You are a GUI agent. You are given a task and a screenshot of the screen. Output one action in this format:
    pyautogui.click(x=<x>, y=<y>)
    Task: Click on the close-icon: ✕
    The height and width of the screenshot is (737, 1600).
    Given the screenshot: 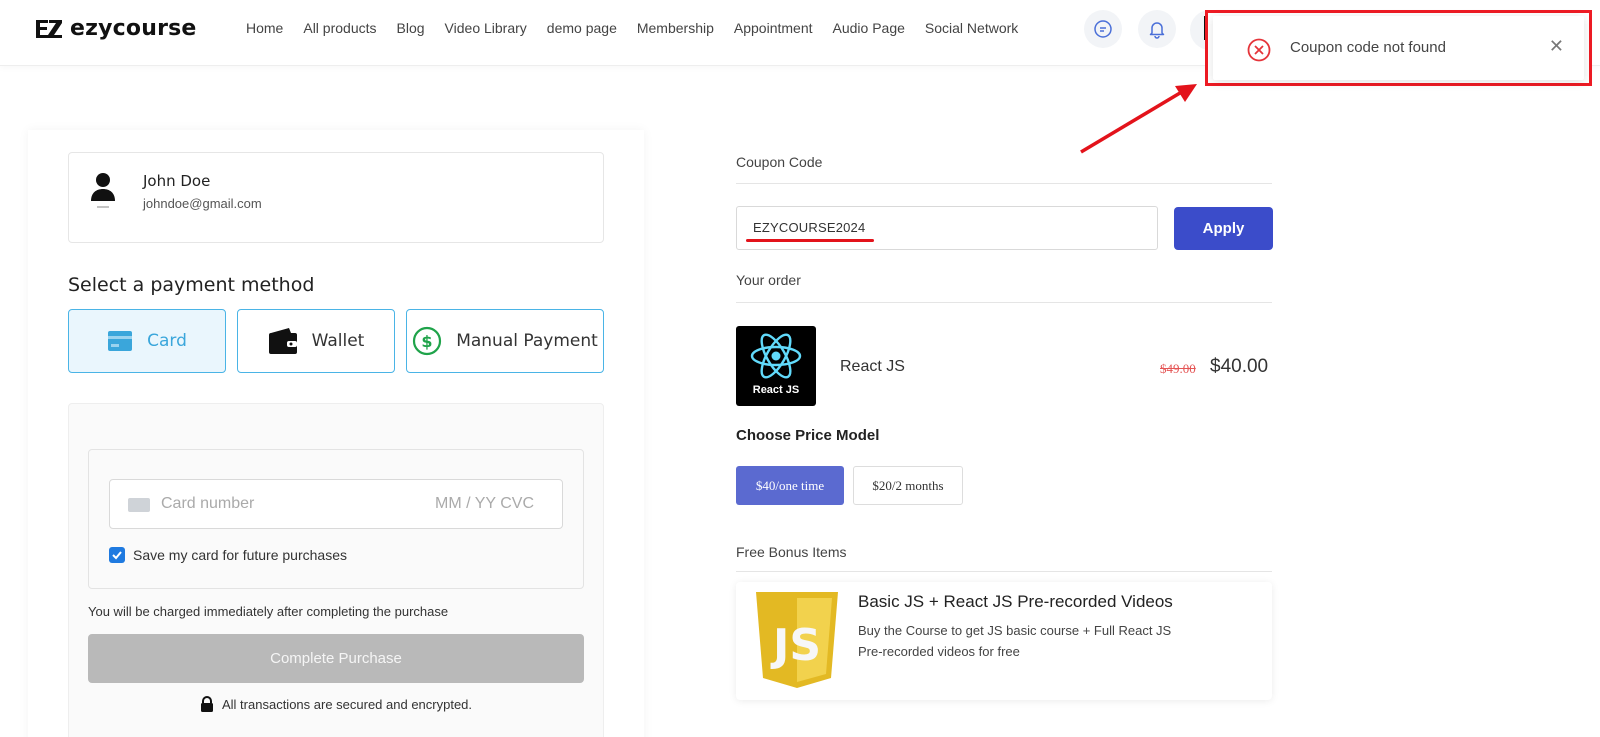 What is the action you would take?
    pyautogui.click(x=1556, y=47)
    